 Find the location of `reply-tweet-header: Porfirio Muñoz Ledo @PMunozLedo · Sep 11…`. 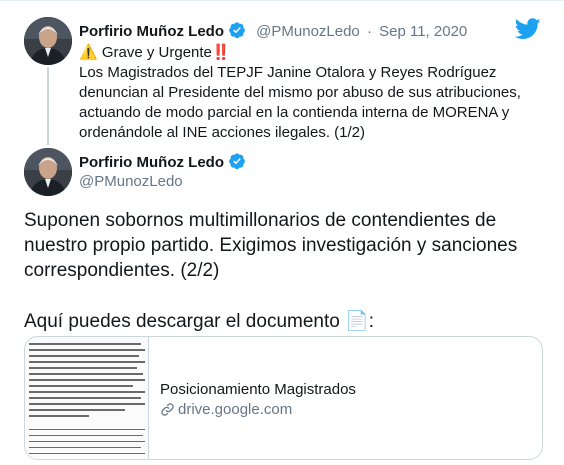

reply-tweet-header: Porfirio Muñoz Ledo @PMunozLedo · Sep 11… is located at coordinates (273, 33).